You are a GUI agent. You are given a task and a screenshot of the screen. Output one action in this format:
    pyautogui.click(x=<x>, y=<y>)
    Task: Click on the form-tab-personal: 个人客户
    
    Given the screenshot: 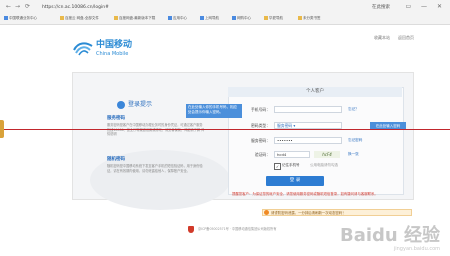 What is the action you would take?
    pyautogui.click(x=315, y=92)
    